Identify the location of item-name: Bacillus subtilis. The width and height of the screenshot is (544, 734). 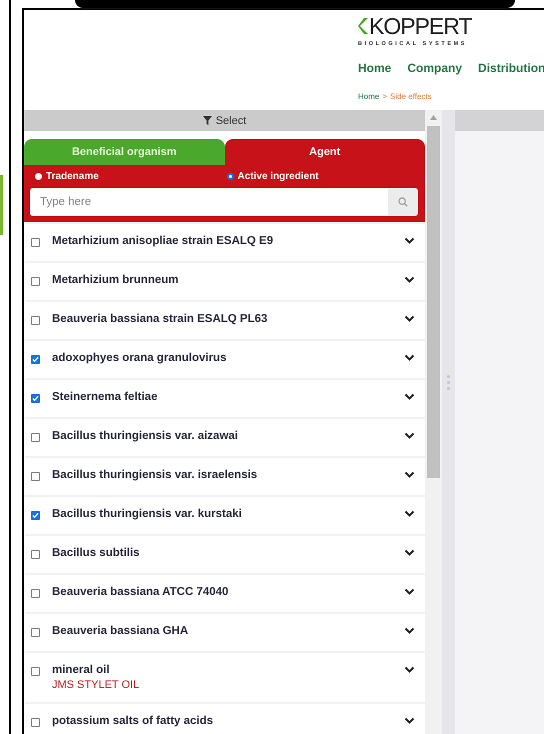
(96, 553).